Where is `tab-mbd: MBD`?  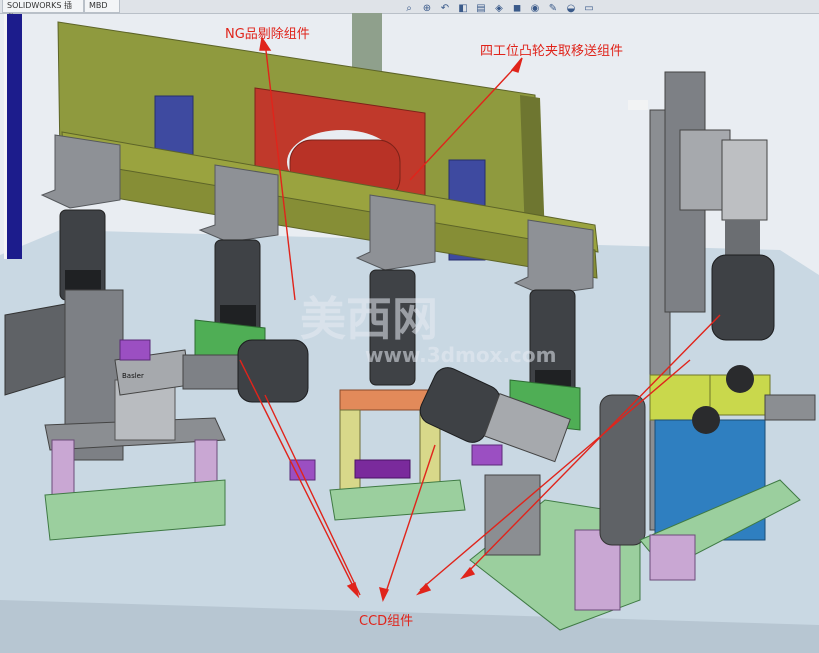 tab-mbd: MBD is located at coordinates (102, 6).